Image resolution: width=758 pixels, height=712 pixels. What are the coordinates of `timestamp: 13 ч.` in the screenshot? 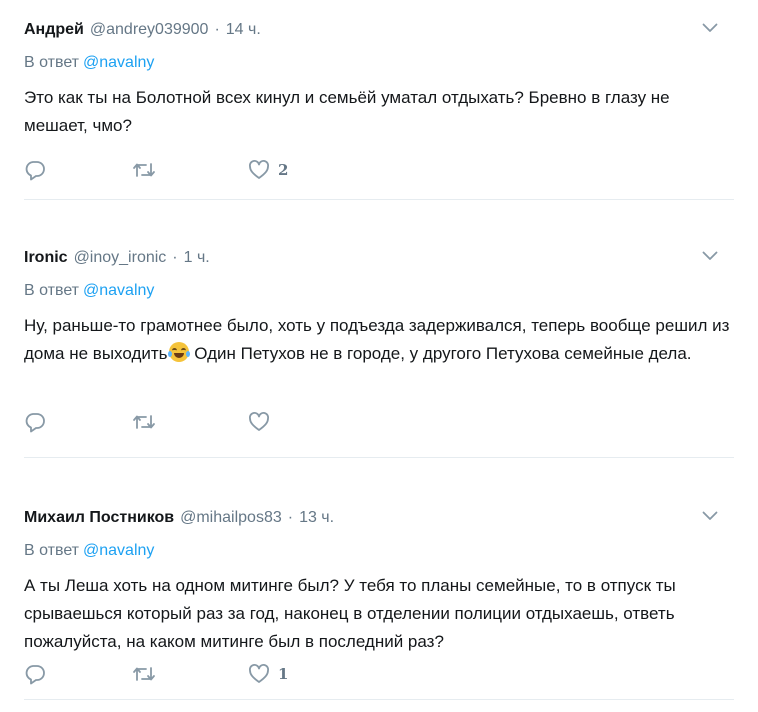 It's located at (316, 518).